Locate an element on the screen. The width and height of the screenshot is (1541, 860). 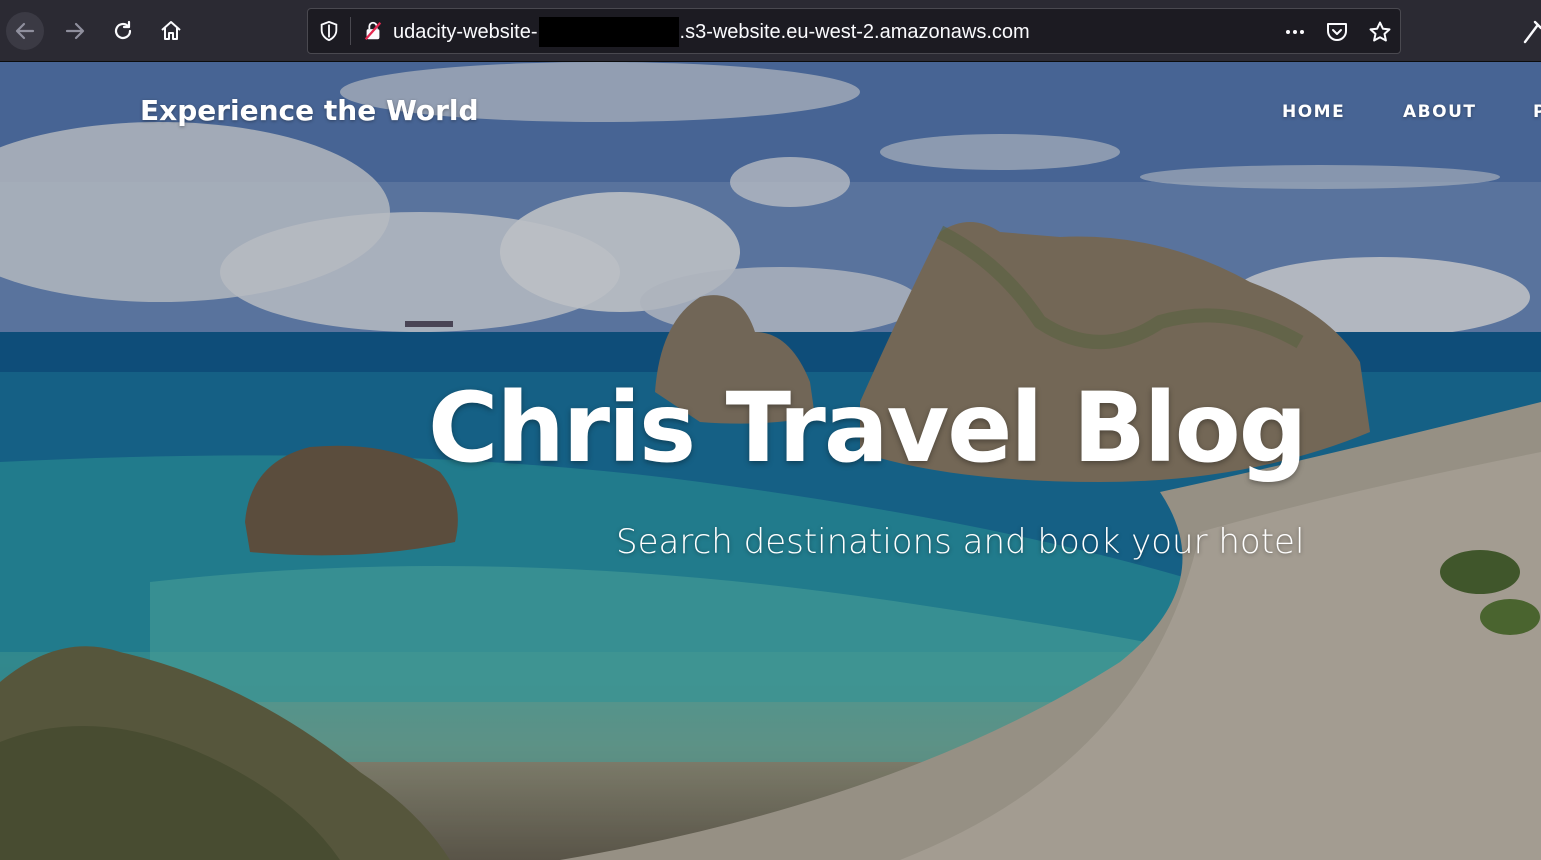
insecure-lock-icon is located at coordinates (373, 31).